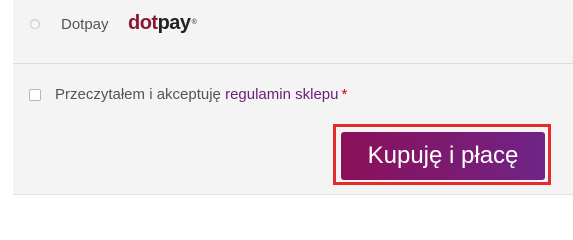 This screenshot has width=573, height=240. I want to click on terms-checkbox, so click(35, 95).